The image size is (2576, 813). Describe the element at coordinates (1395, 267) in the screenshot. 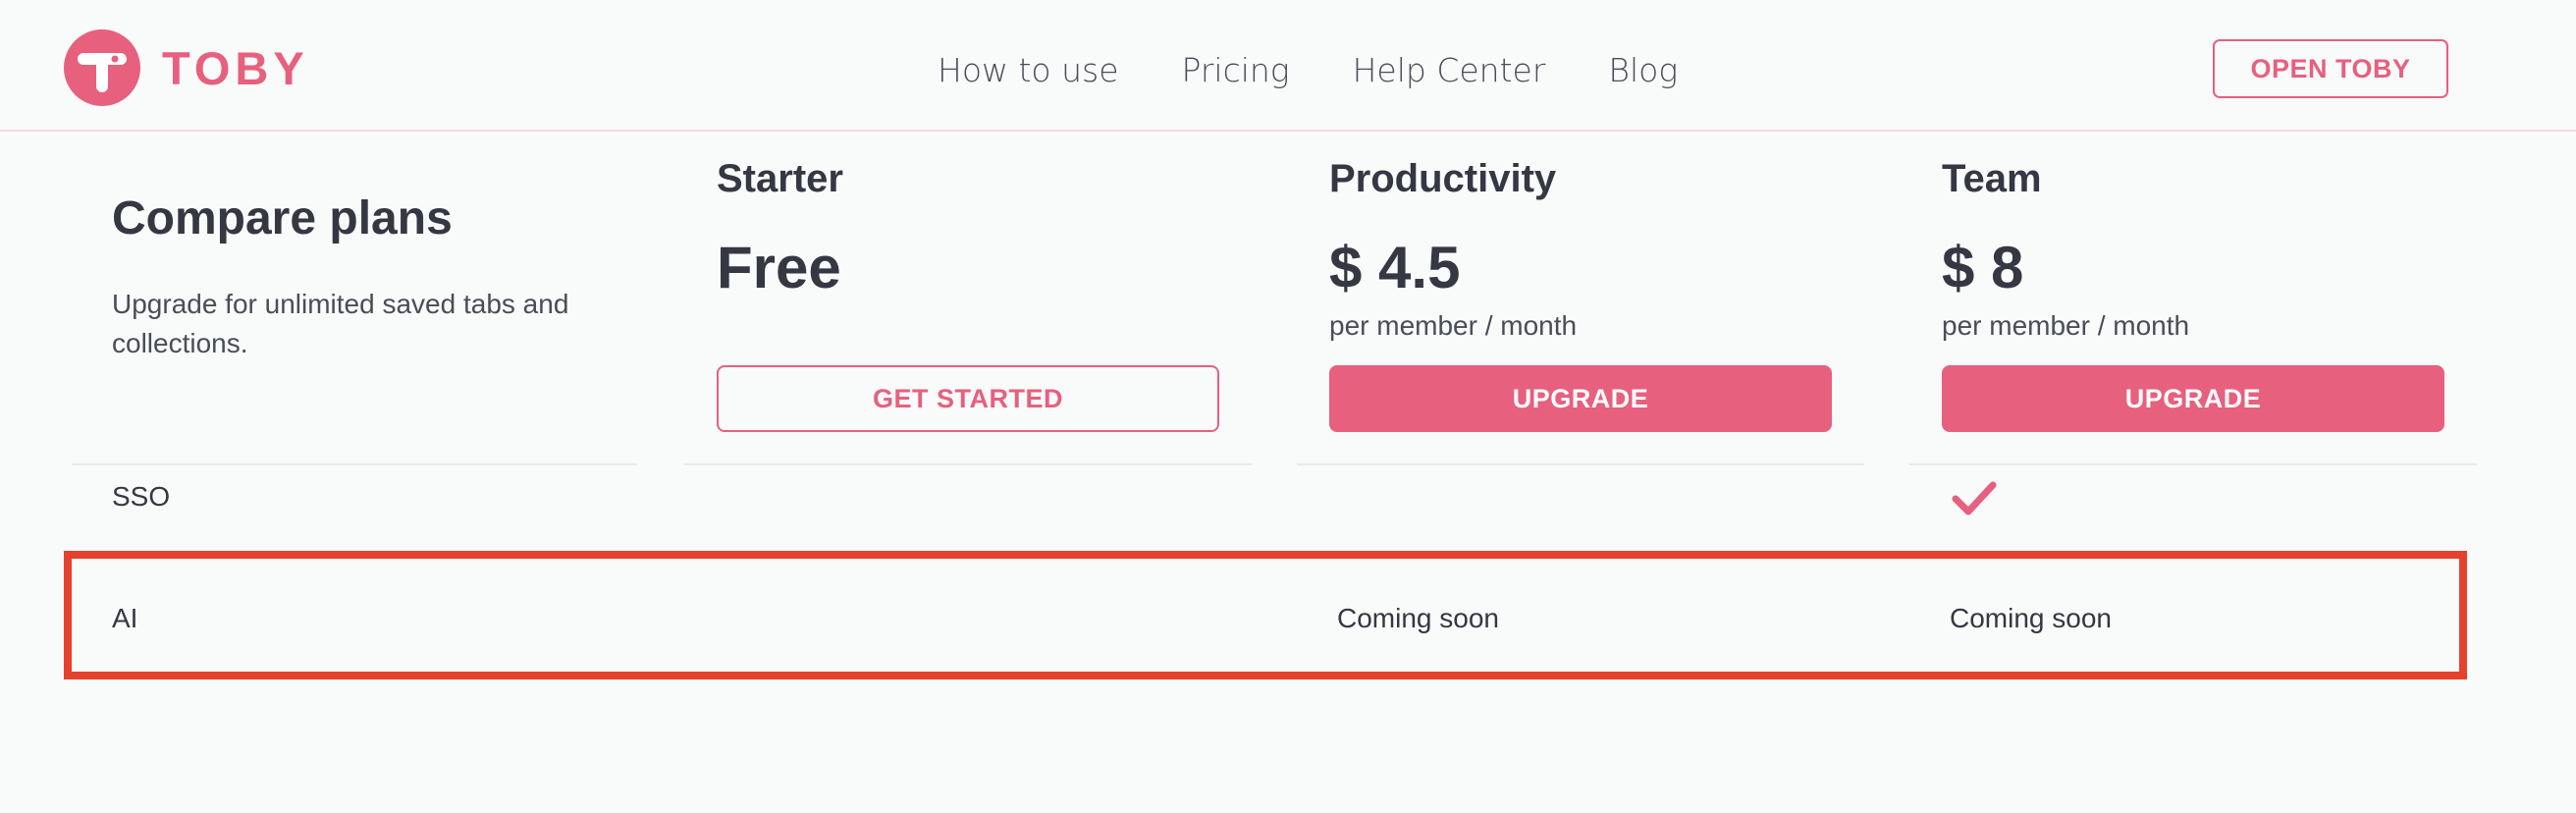

I see `plan-price: $ 4.5` at that location.